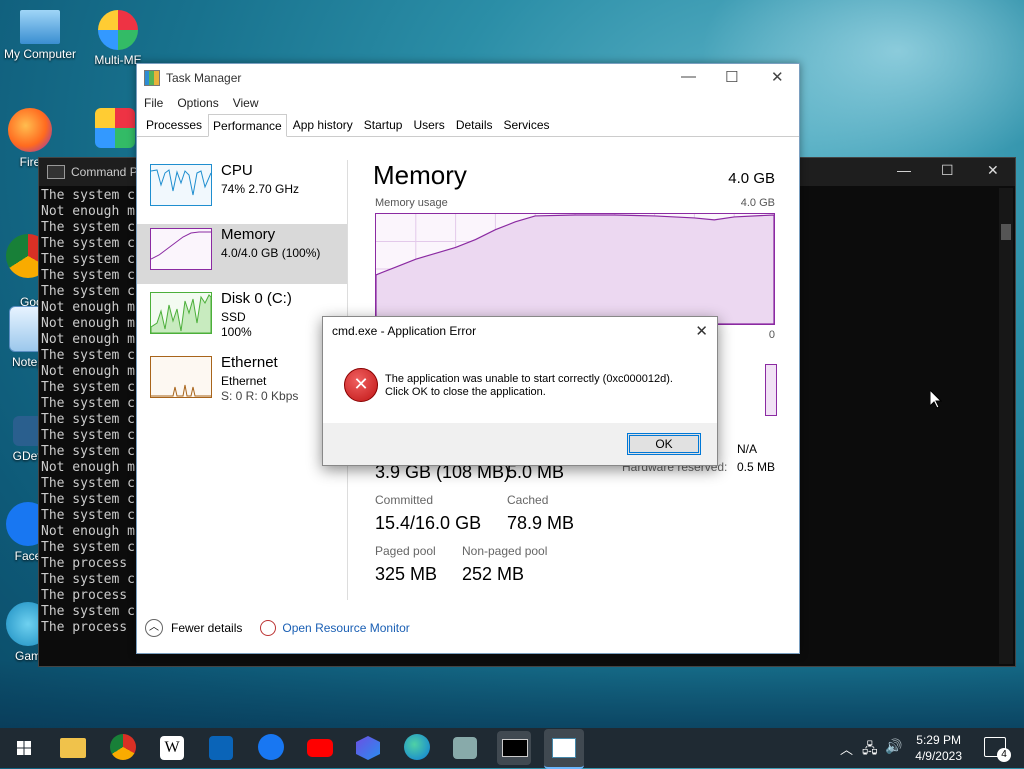  What do you see at coordinates (73, 748) in the screenshot?
I see `file-explorer-icon` at bounding box center [73, 748].